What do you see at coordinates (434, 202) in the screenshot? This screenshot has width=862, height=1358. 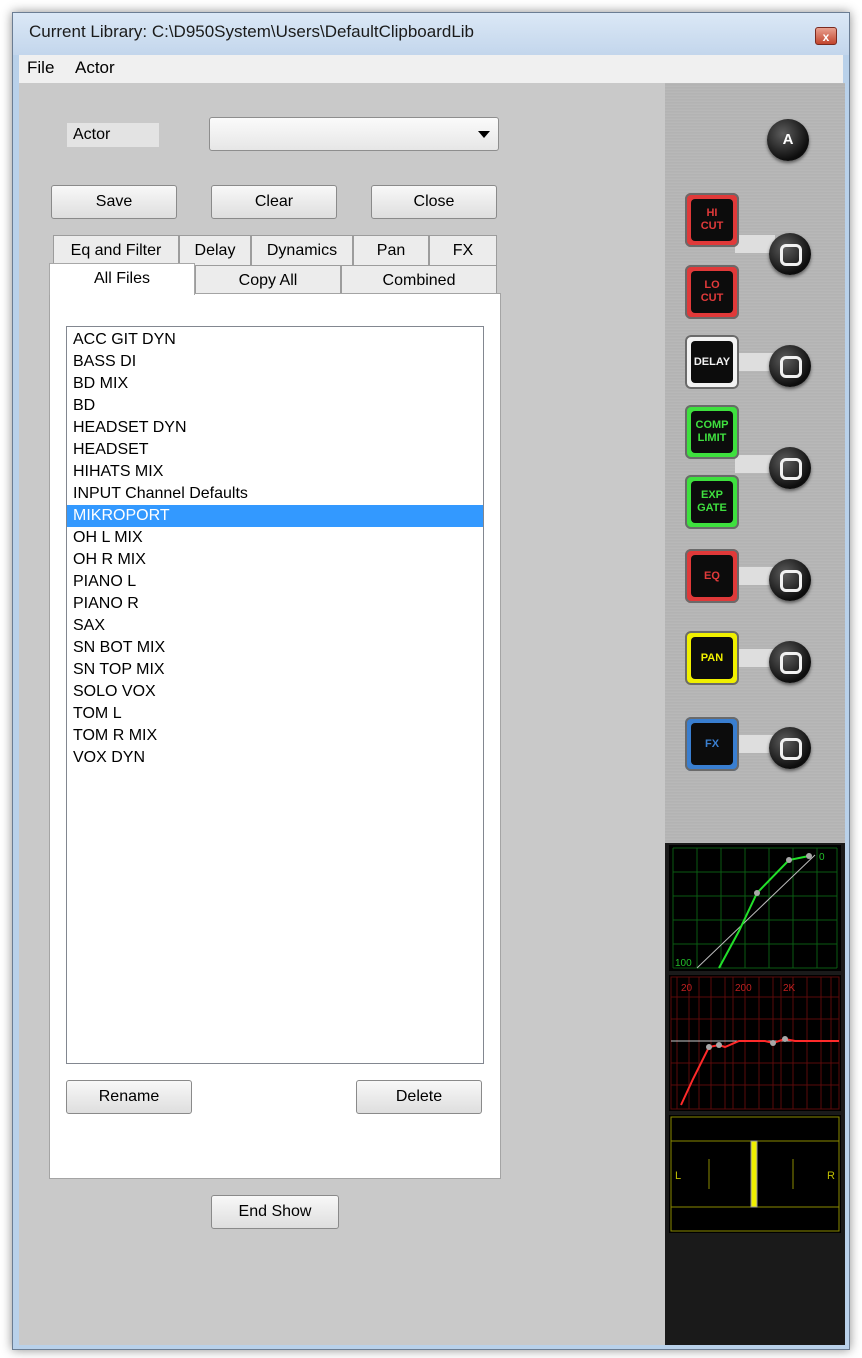 I see `close-button: Close` at bounding box center [434, 202].